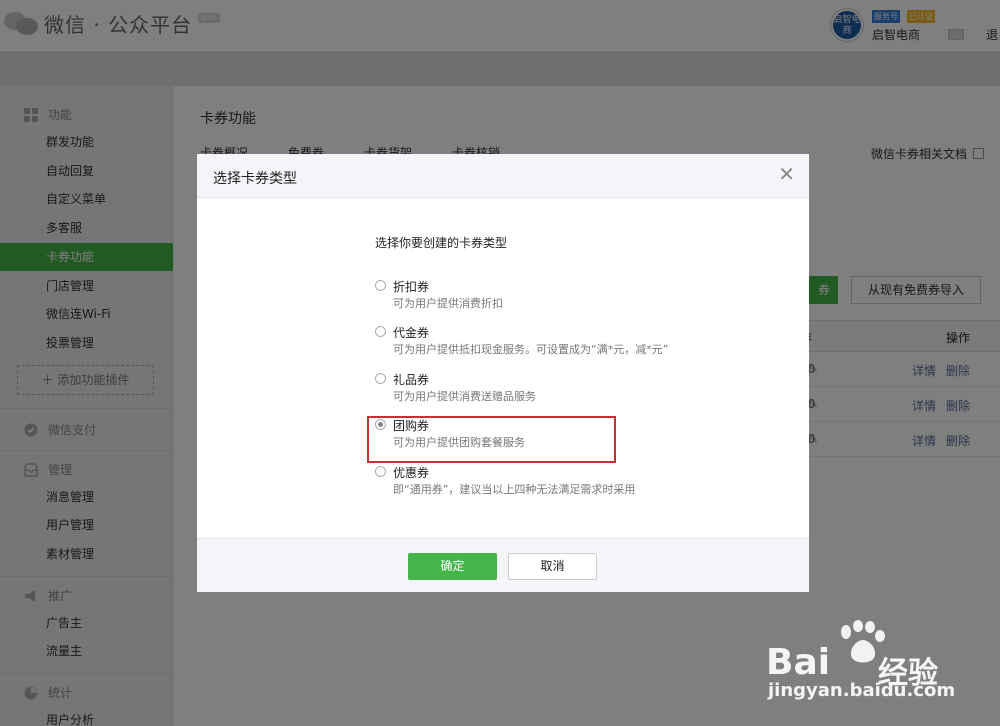 The height and width of the screenshot is (726, 1000). Describe the element at coordinates (866, 665) in the screenshot. I see `baidu-jingyan-watermark: Bai 经验 jingyan.baidu.com` at that location.